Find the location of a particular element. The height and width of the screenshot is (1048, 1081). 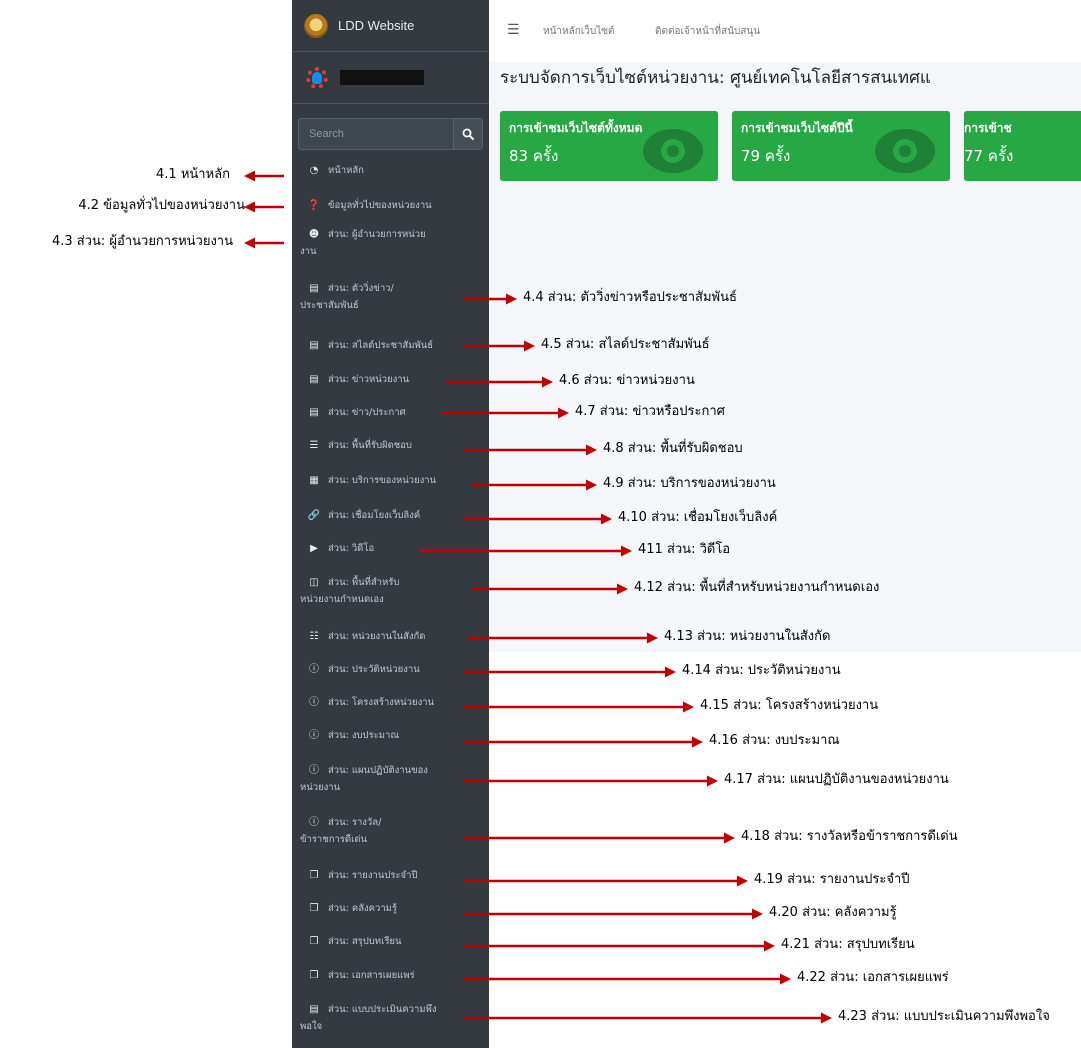

callout-right-14: 4.14 ส่วน: ประวัติหน่วยงาน is located at coordinates (761, 670).